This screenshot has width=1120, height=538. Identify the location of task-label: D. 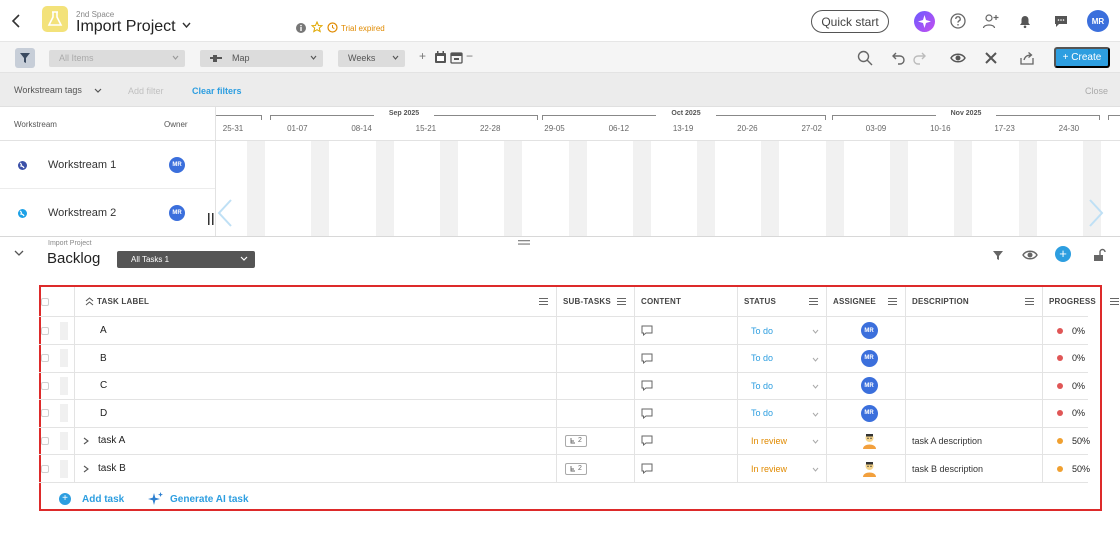
(103, 413).